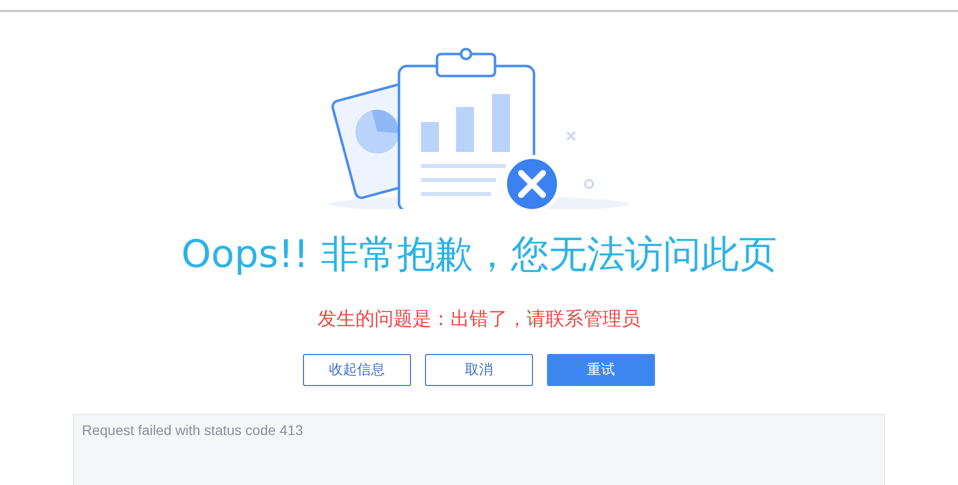 This screenshot has width=958, height=485. I want to click on action-button: 重试, so click(601, 370).